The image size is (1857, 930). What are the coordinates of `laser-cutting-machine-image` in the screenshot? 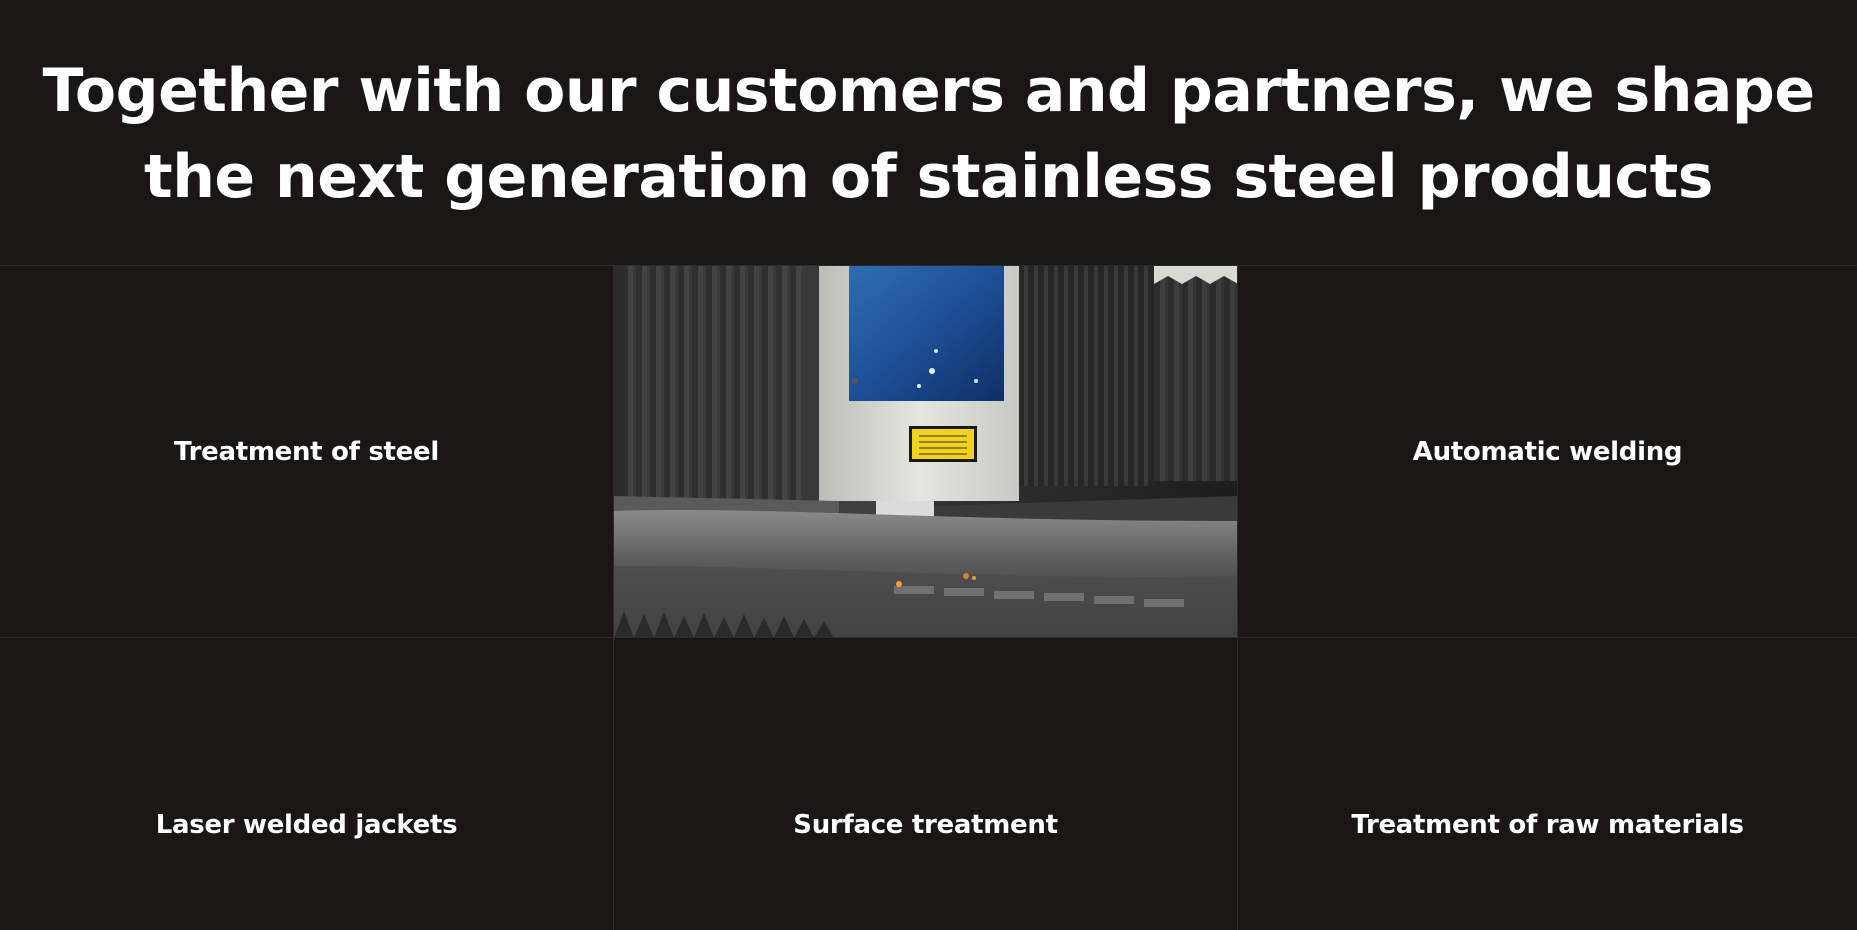 It's located at (925, 451).